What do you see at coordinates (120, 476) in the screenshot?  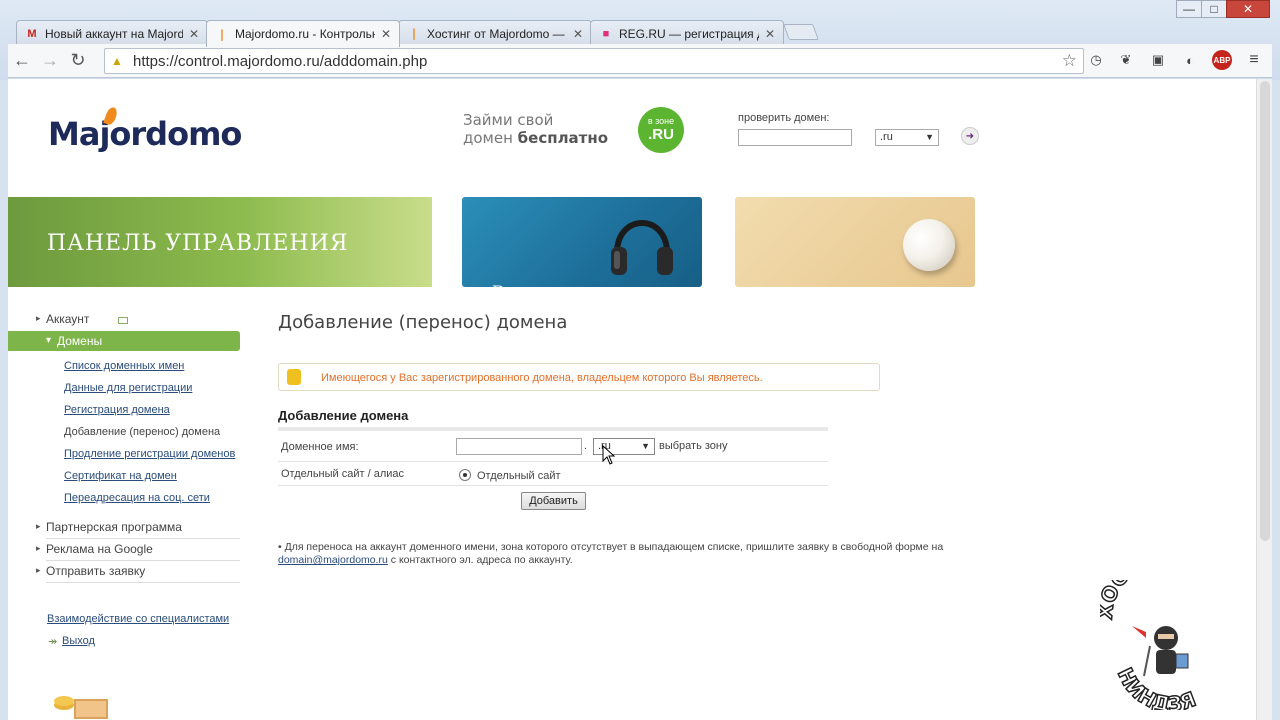 I see `sidebar-sub-certificate: Сертификат на домен` at bounding box center [120, 476].